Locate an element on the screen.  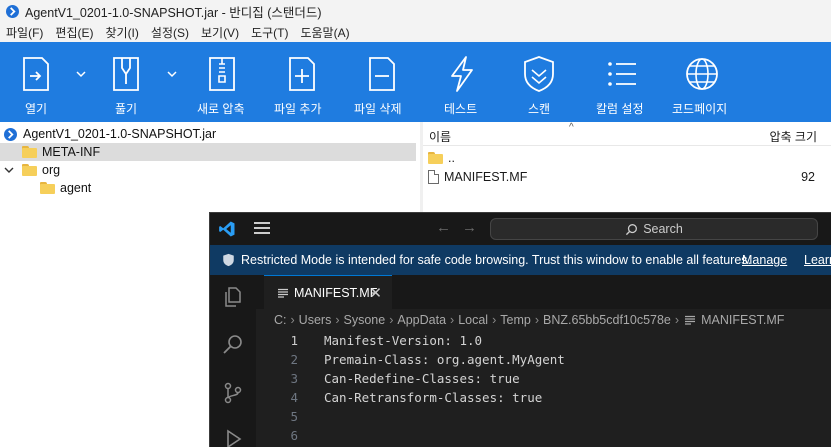
line-number: 2 is located at coordinates (294, 359).